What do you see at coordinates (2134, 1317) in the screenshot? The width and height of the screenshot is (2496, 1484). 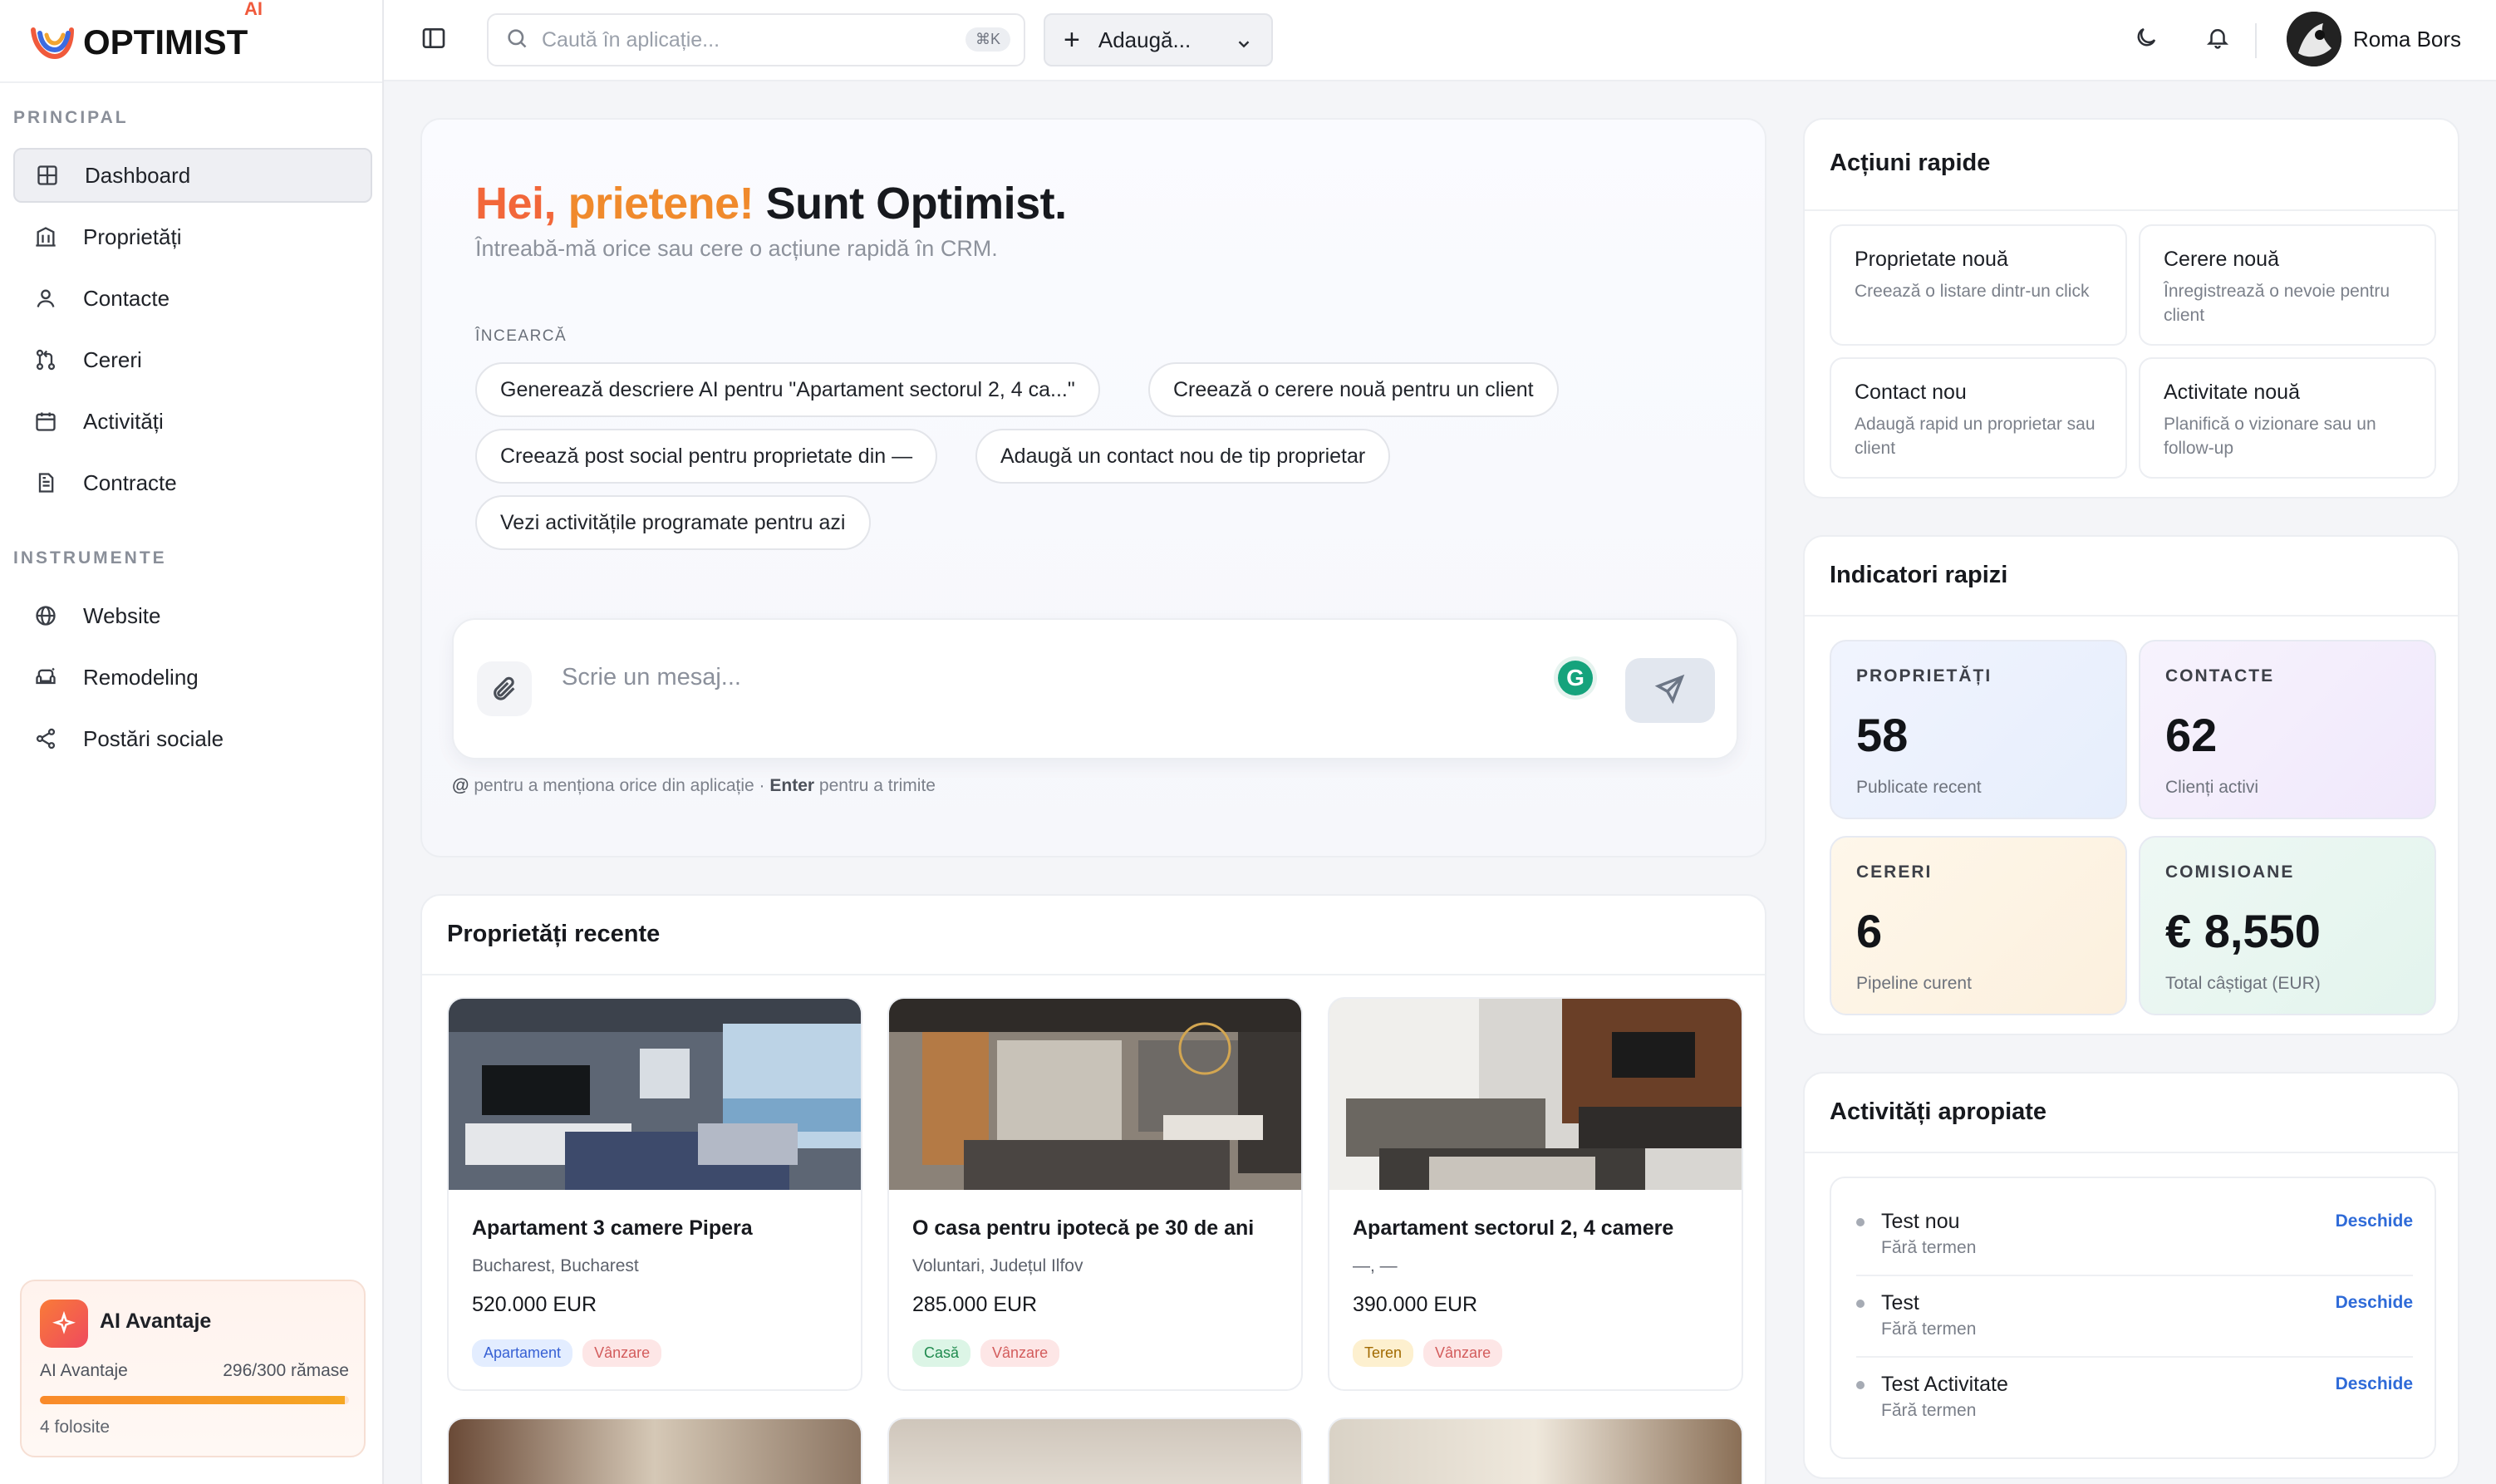 I see `activity-item: Test Fără termen Deschide` at bounding box center [2134, 1317].